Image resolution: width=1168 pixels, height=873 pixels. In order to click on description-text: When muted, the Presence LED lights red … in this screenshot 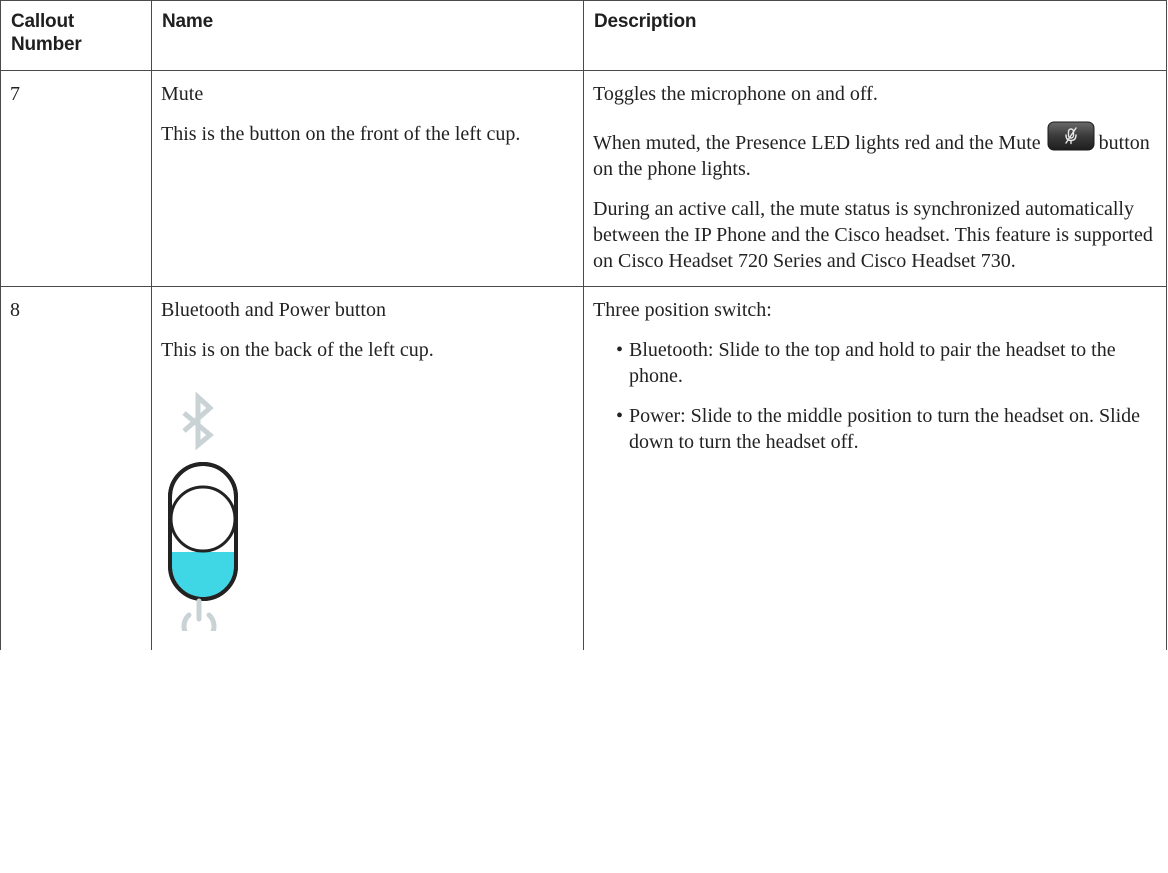, I will do `click(817, 143)`.